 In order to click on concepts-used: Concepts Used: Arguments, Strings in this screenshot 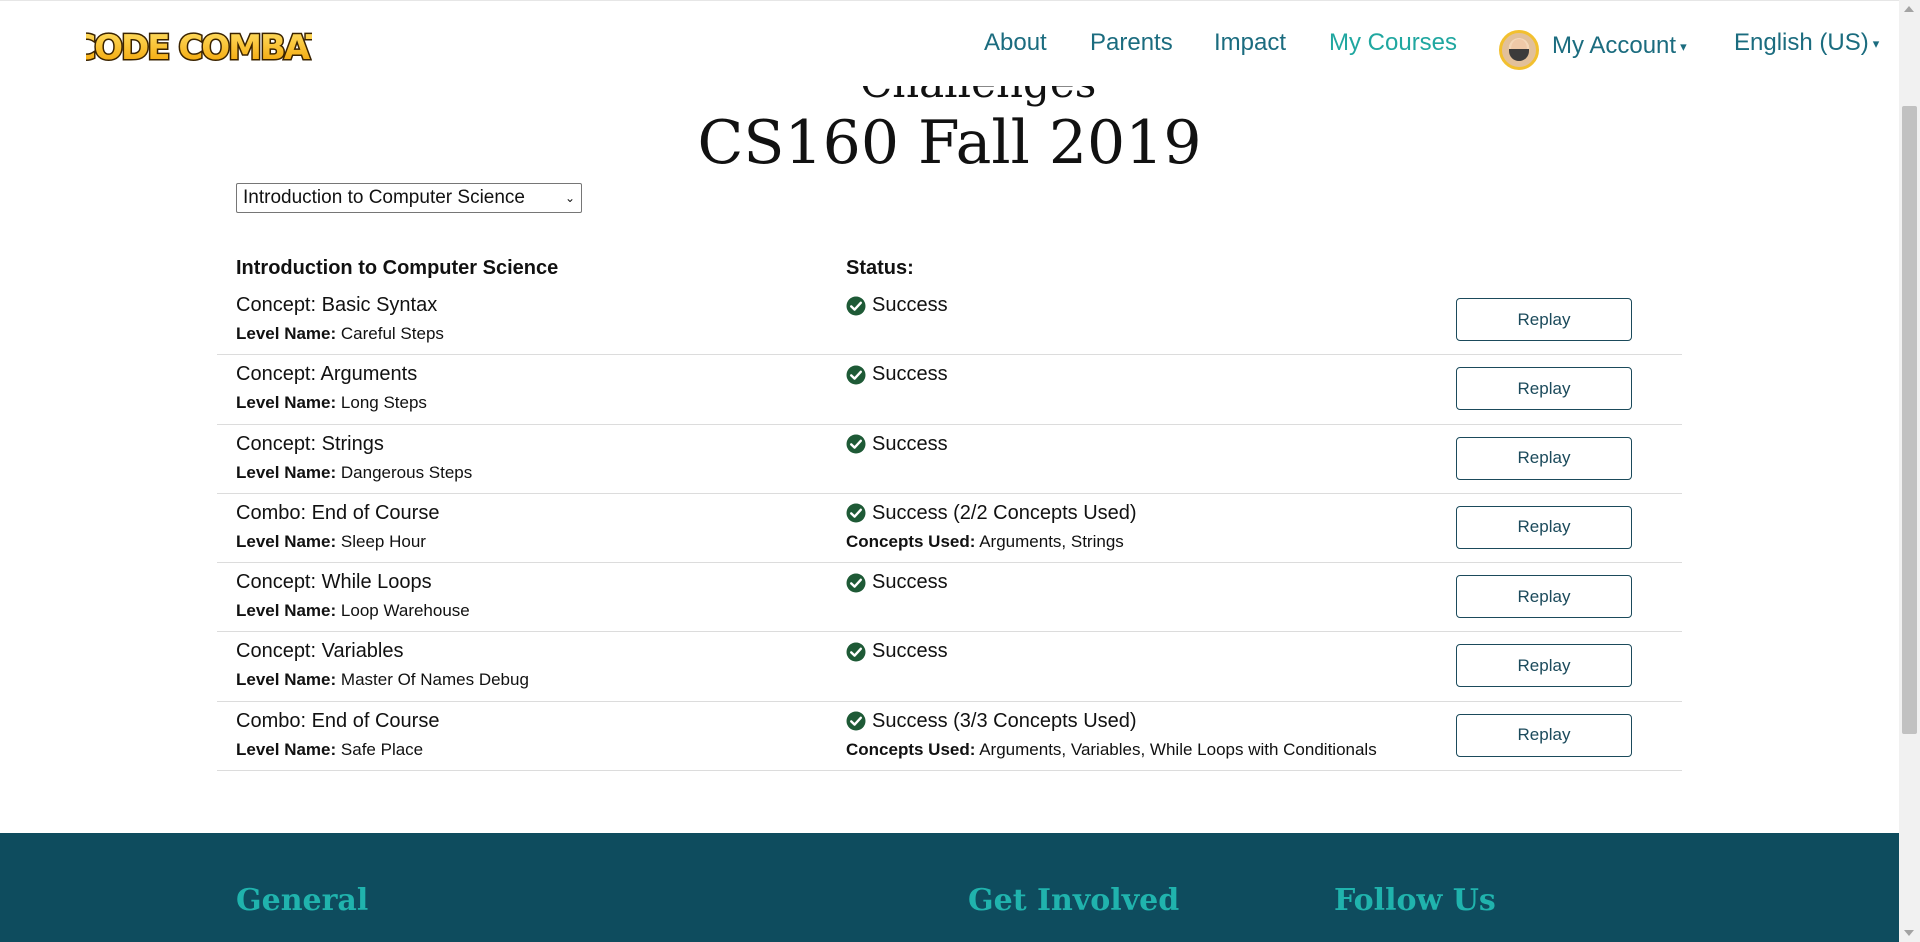, I will do `click(985, 542)`.